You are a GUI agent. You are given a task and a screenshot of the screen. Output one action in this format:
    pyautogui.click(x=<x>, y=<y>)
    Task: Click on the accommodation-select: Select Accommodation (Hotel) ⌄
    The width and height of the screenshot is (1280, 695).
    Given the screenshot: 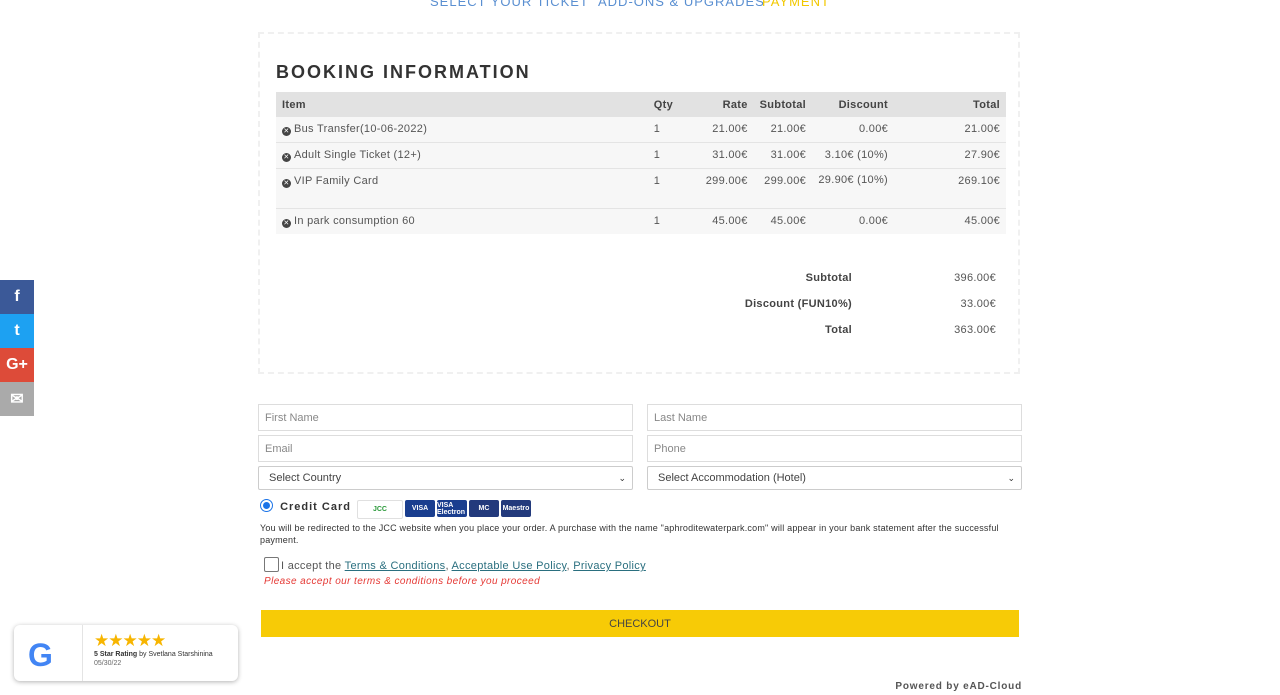 What is the action you would take?
    pyautogui.click(x=834, y=478)
    